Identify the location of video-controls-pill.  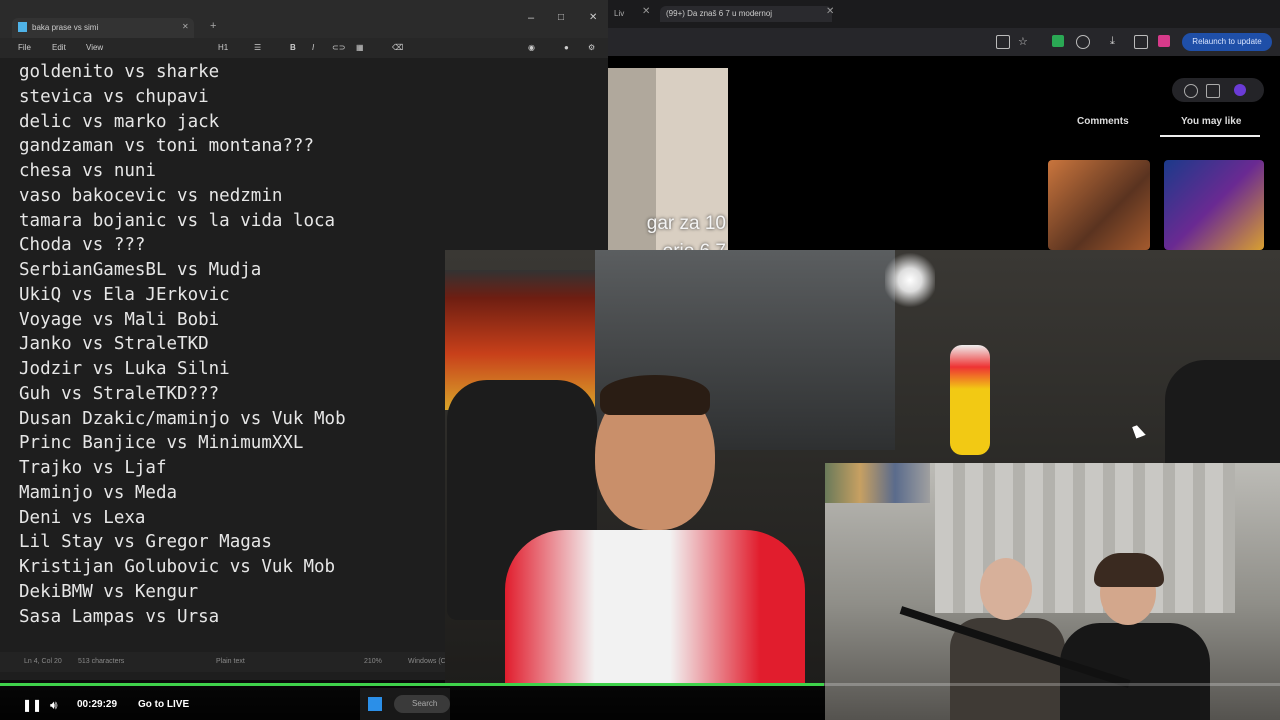
(1218, 90).